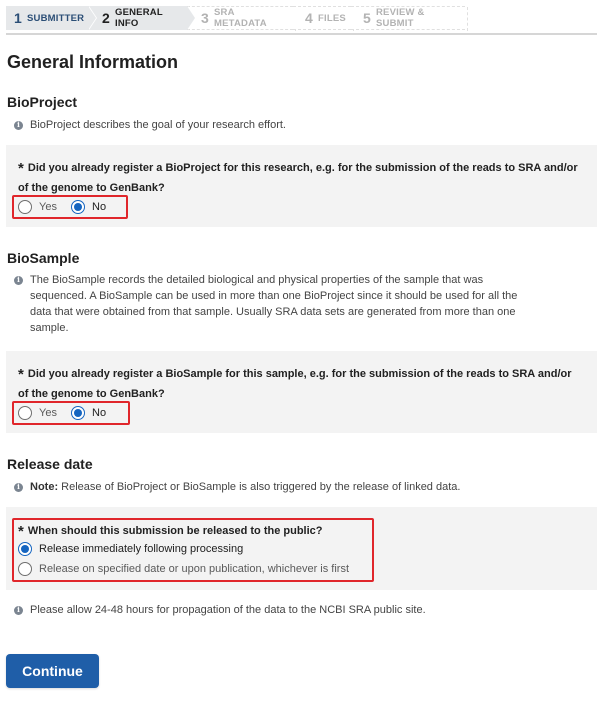 The height and width of the screenshot is (702, 597). I want to click on step-label: General Info, so click(139, 18).